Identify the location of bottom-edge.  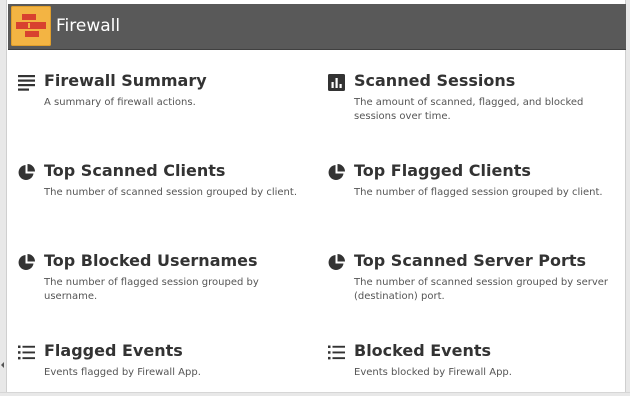
(315, 394).